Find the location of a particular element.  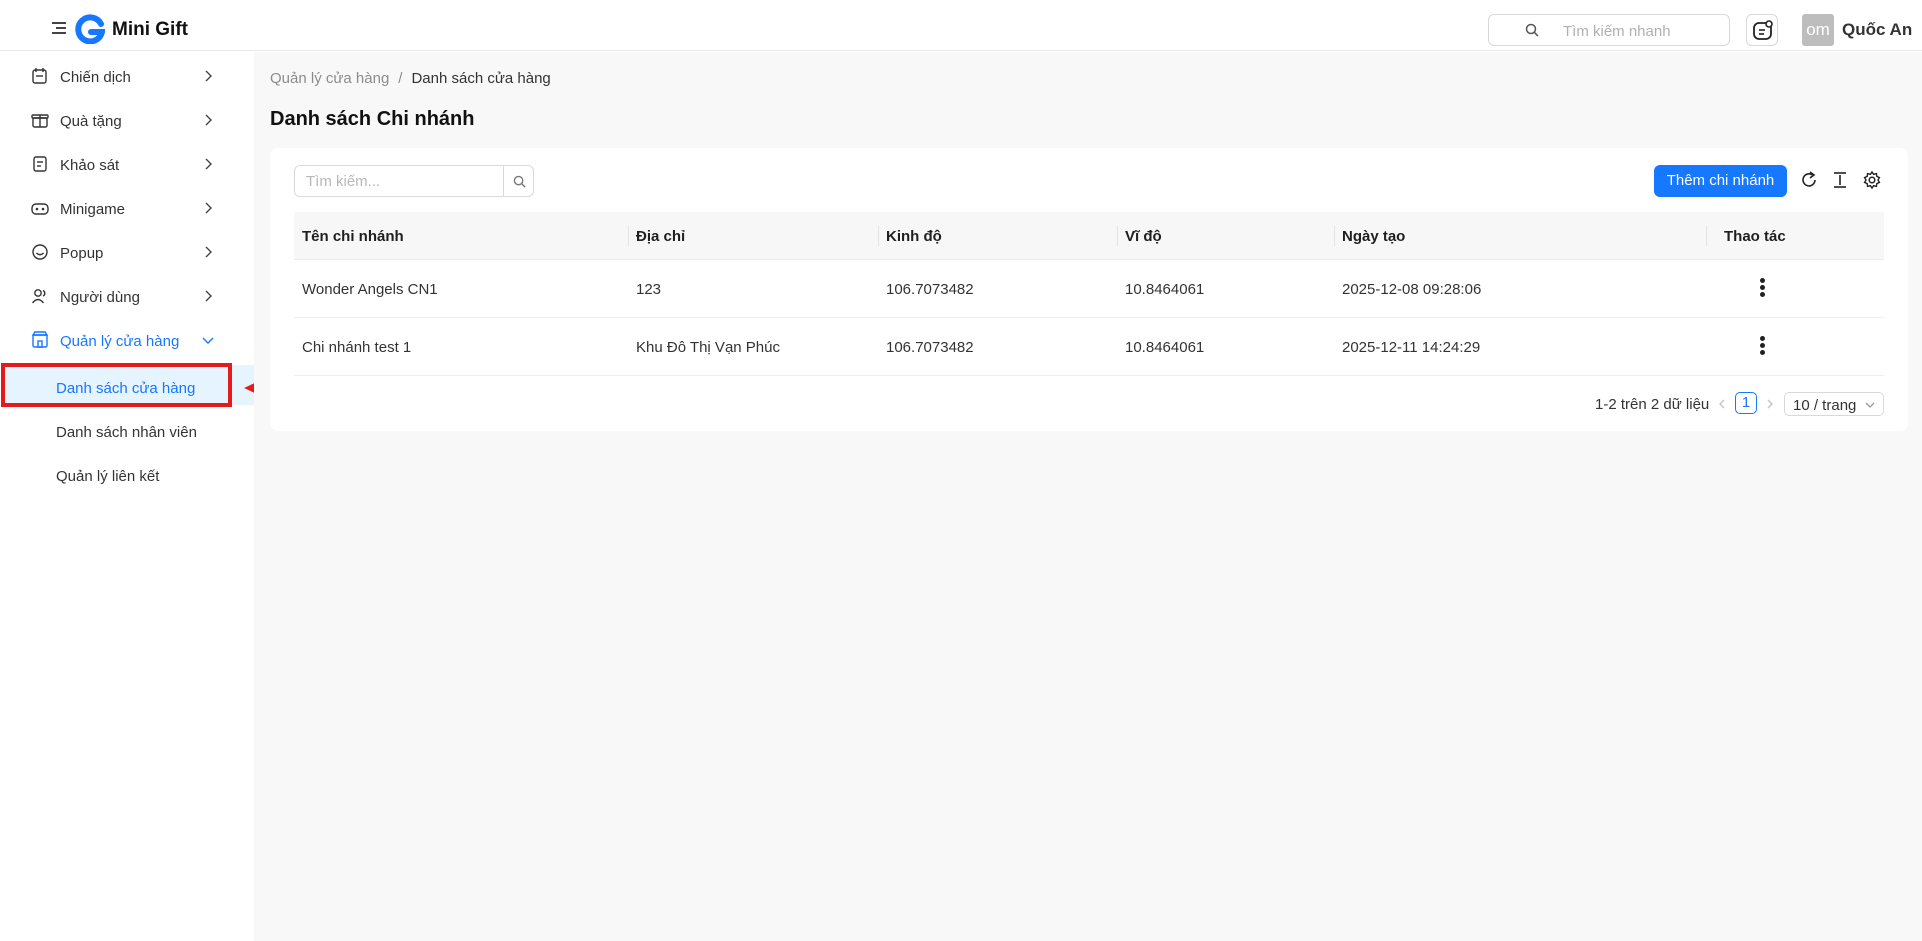

sidebar-item-label: Khảo sát is located at coordinates (90, 165).